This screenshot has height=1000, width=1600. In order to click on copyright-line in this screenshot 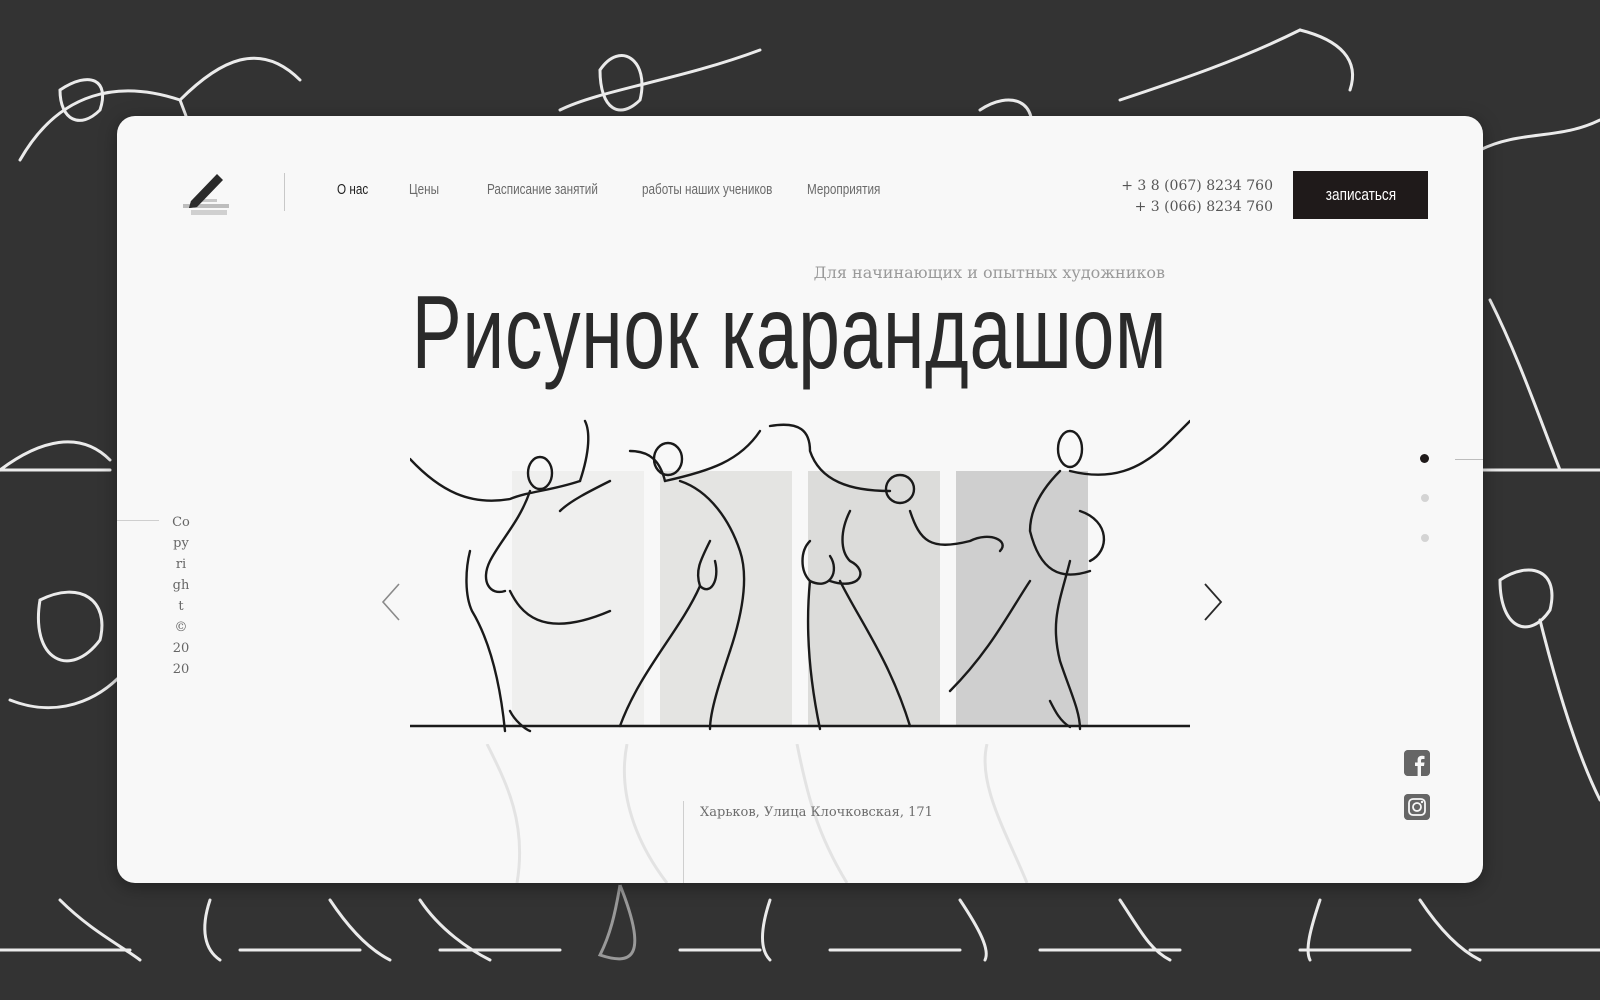, I will do `click(138, 520)`.